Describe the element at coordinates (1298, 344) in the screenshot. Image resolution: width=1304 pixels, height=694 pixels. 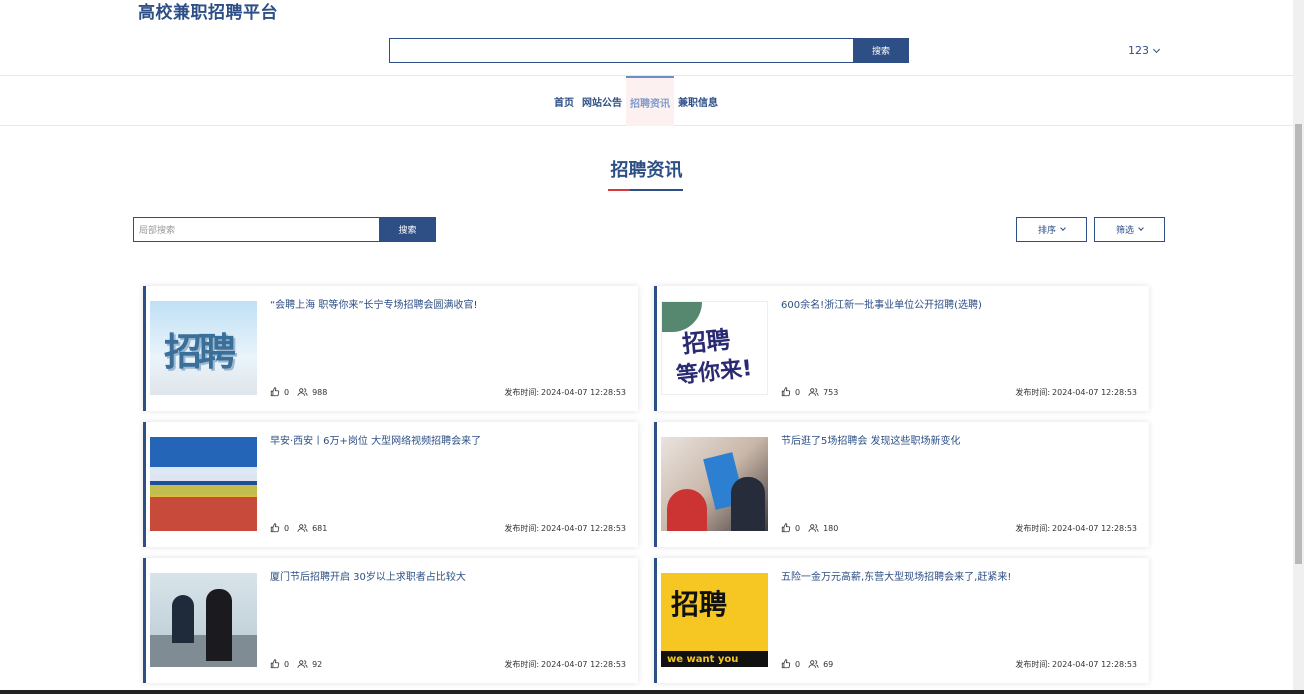
I see `scrollbar-thumb` at that location.